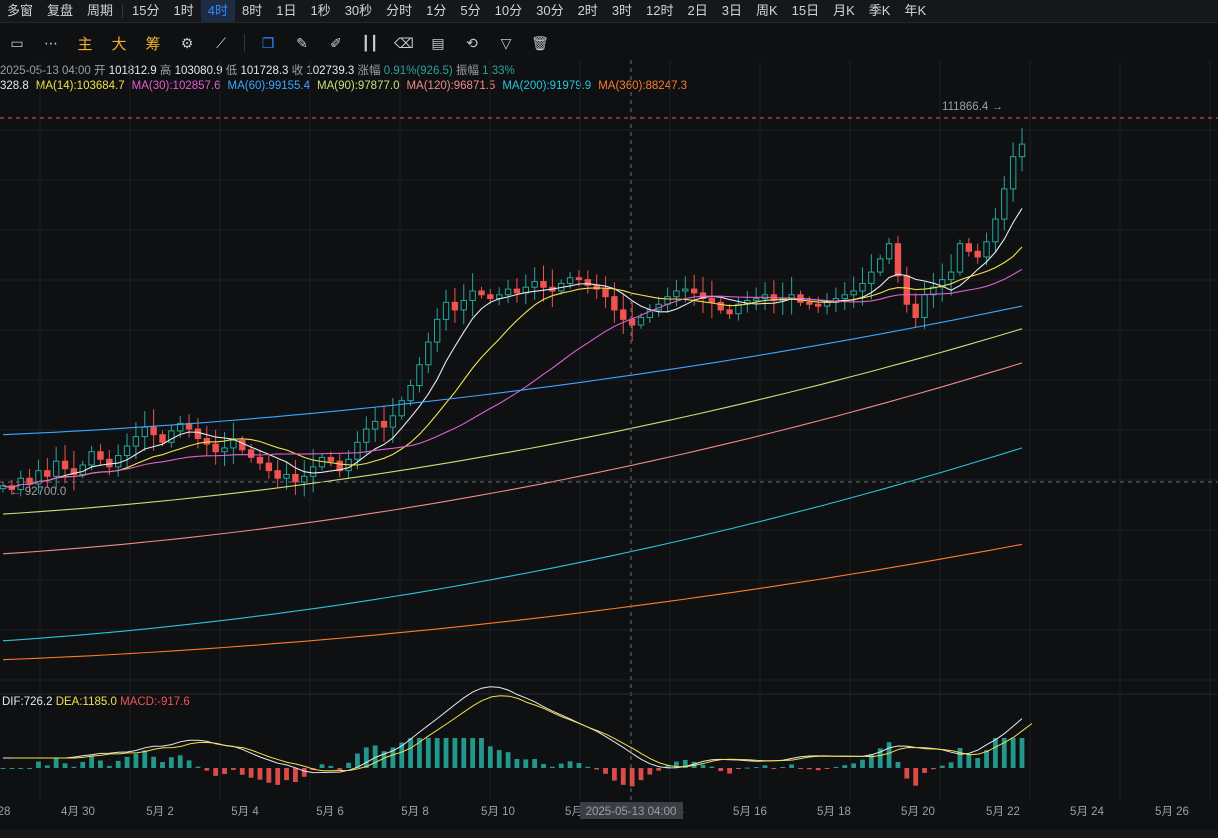 The width and height of the screenshot is (1218, 838). What do you see at coordinates (5, 812) in the screenshot?
I see `x-axis-tick-label: 28` at bounding box center [5, 812].